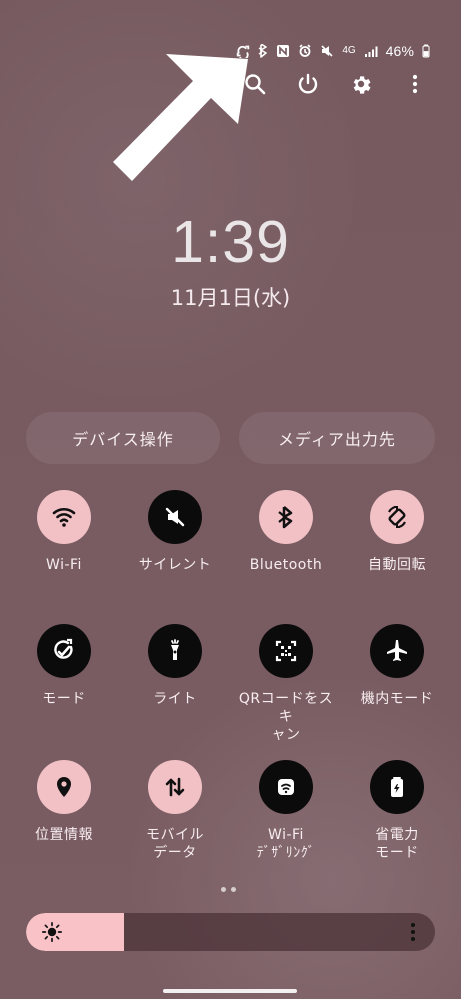 The image size is (461, 999). I want to click on tile-label: 自動回転, so click(397, 565).